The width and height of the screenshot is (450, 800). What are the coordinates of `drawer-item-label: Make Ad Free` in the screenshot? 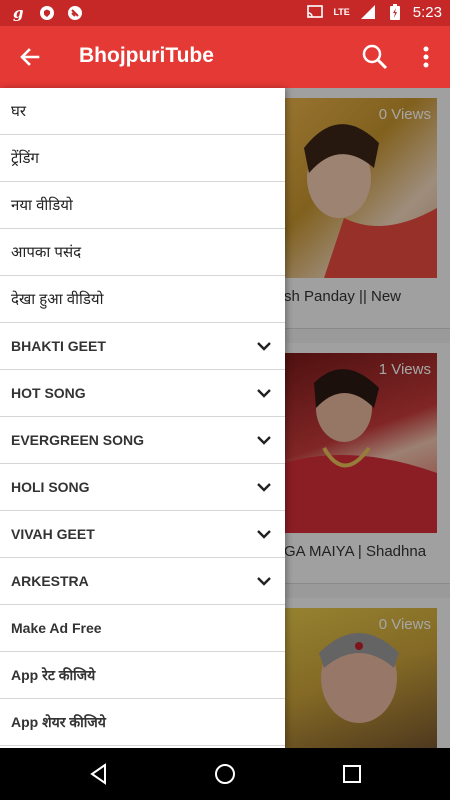 It's located at (56, 628).